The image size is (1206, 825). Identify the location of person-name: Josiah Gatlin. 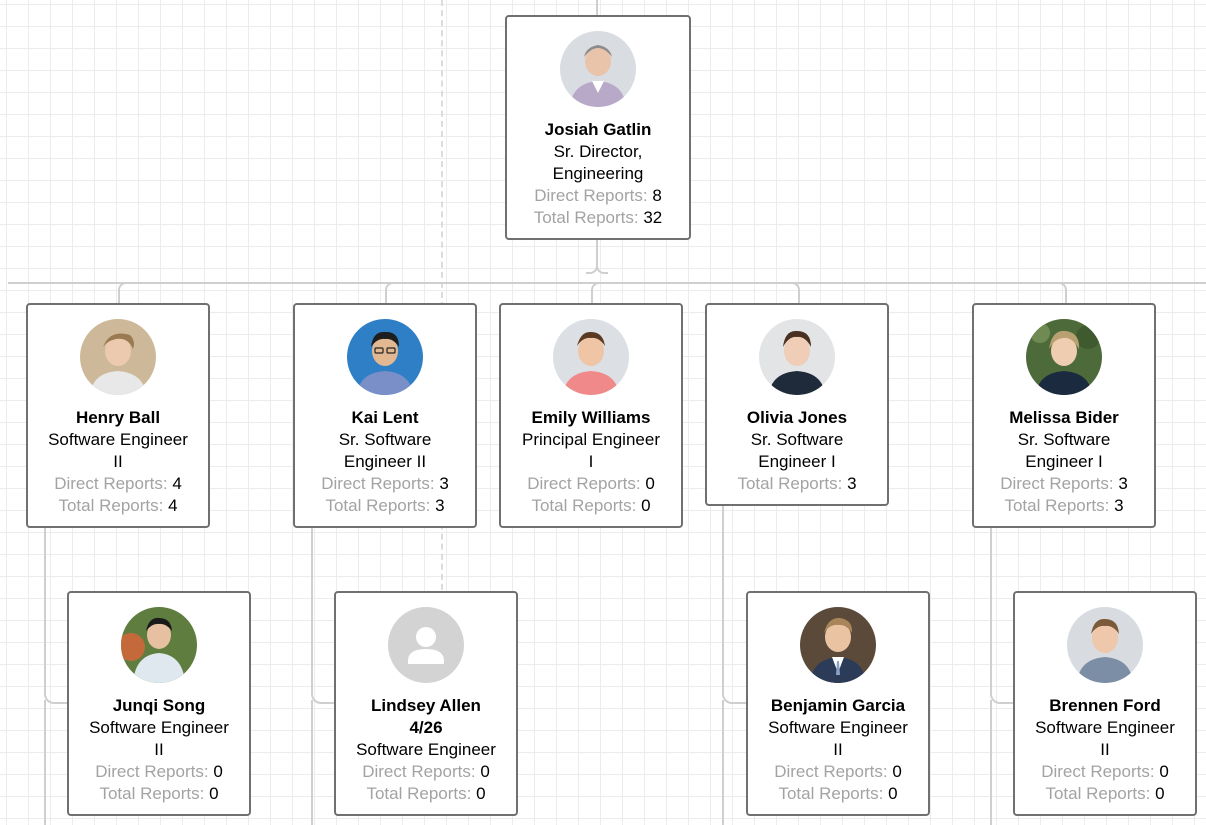
(598, 129).